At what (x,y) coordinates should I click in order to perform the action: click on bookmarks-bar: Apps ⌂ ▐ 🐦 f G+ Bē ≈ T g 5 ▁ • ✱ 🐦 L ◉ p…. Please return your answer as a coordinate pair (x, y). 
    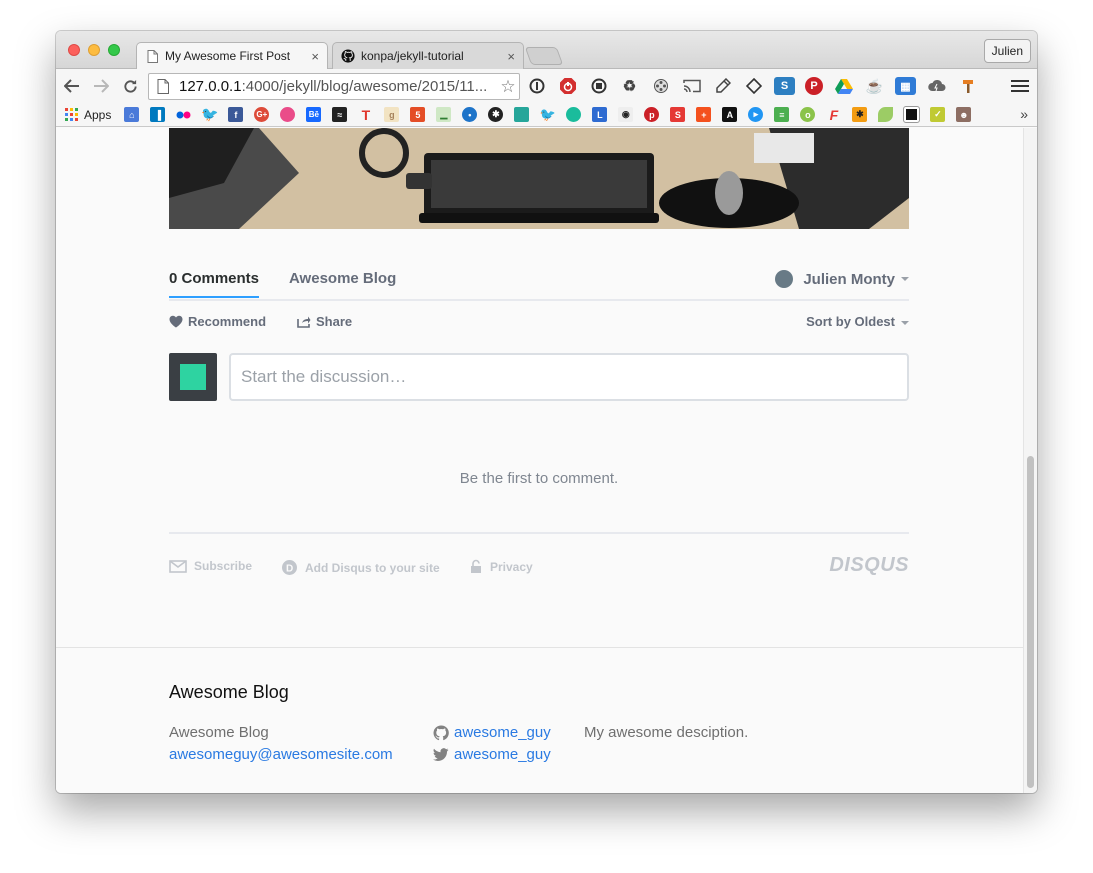
    Looking at the image, I should click on (546, 115).